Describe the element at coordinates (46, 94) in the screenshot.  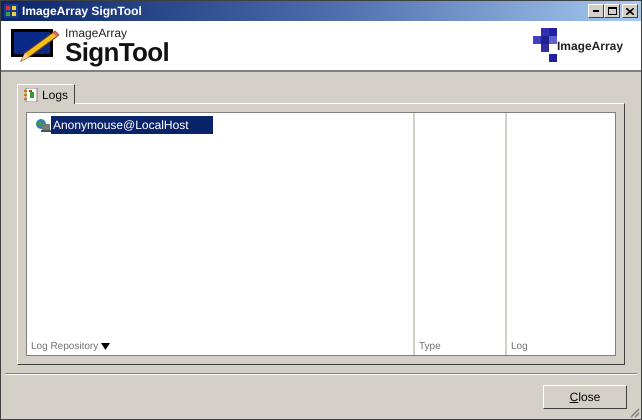
I see `tab: Logs` at that location.